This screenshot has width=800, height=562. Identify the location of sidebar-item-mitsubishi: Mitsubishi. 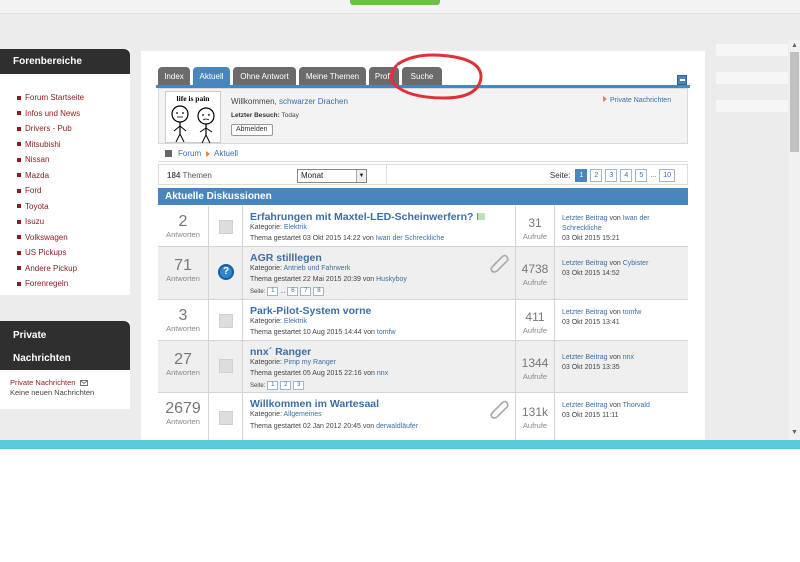
(73, 145).